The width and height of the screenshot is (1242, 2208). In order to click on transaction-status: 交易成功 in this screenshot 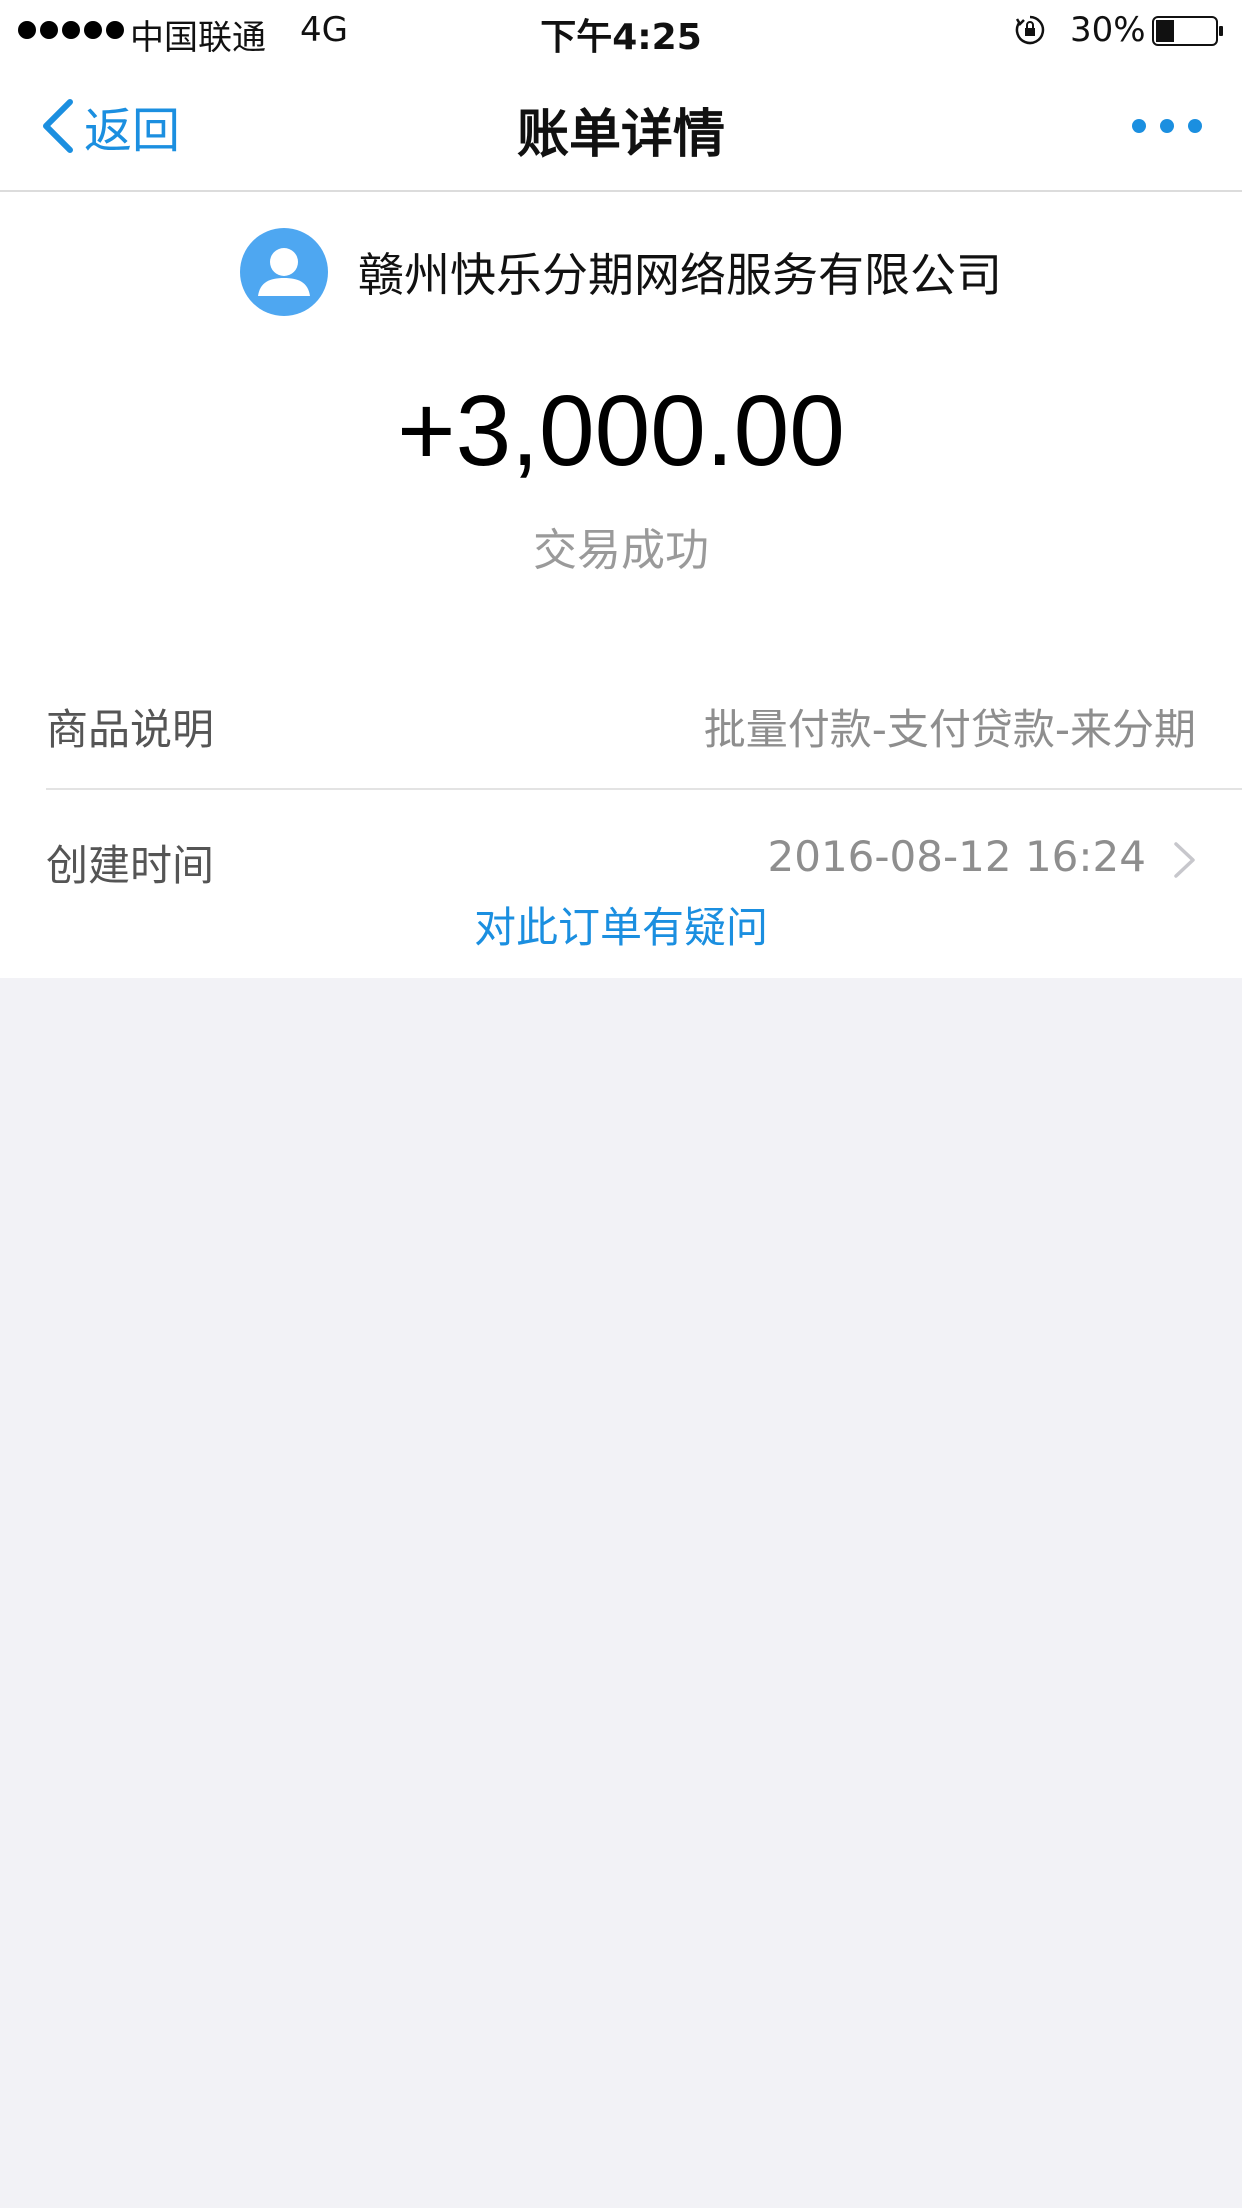, I will do `click(621, 550)`.